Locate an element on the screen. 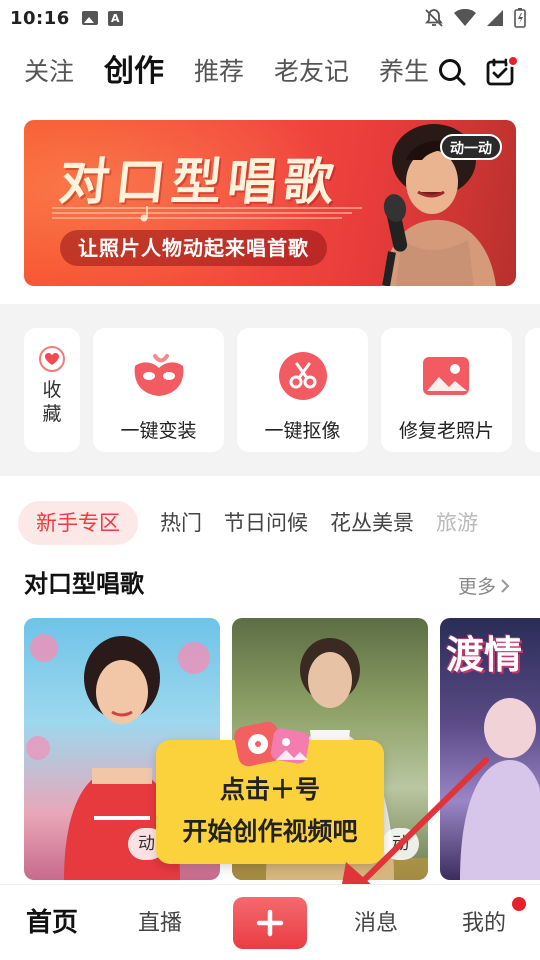 Image resolution: width=540 pixels, height=960 pixels. status-left-icons: A is located at coordinates (102, 18).